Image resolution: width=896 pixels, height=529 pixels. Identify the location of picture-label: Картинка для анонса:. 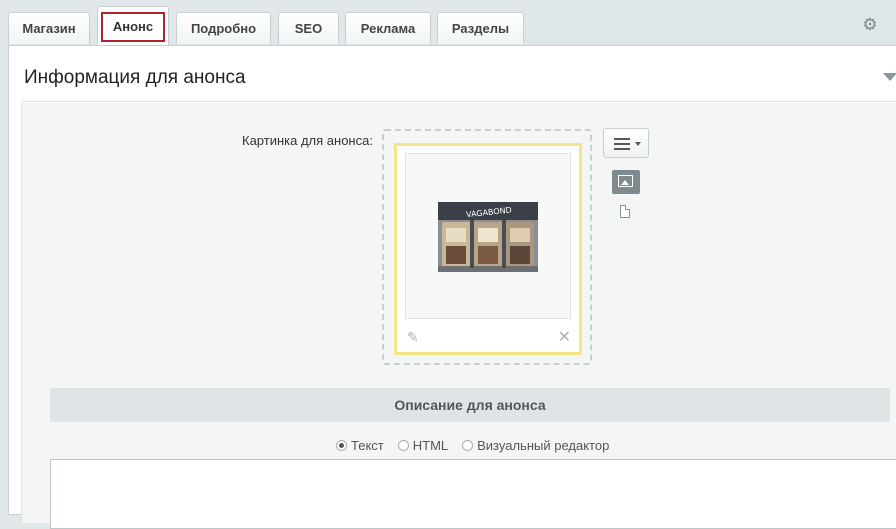
(307, 140).